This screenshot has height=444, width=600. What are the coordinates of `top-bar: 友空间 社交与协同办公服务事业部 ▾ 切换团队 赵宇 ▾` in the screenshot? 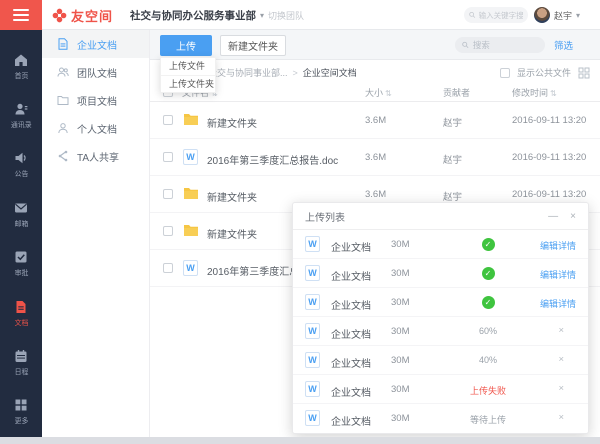 It's located at (300, 15).